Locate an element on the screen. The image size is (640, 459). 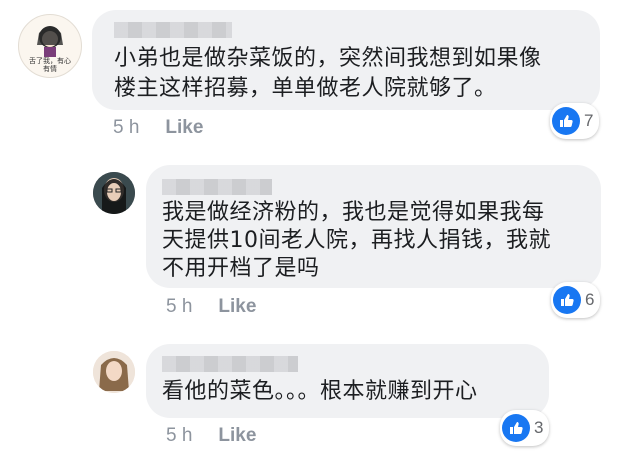
comment-bubble-3: 看他的菜色。。。根本就赚到开心 is located at coordinates (347, 381).